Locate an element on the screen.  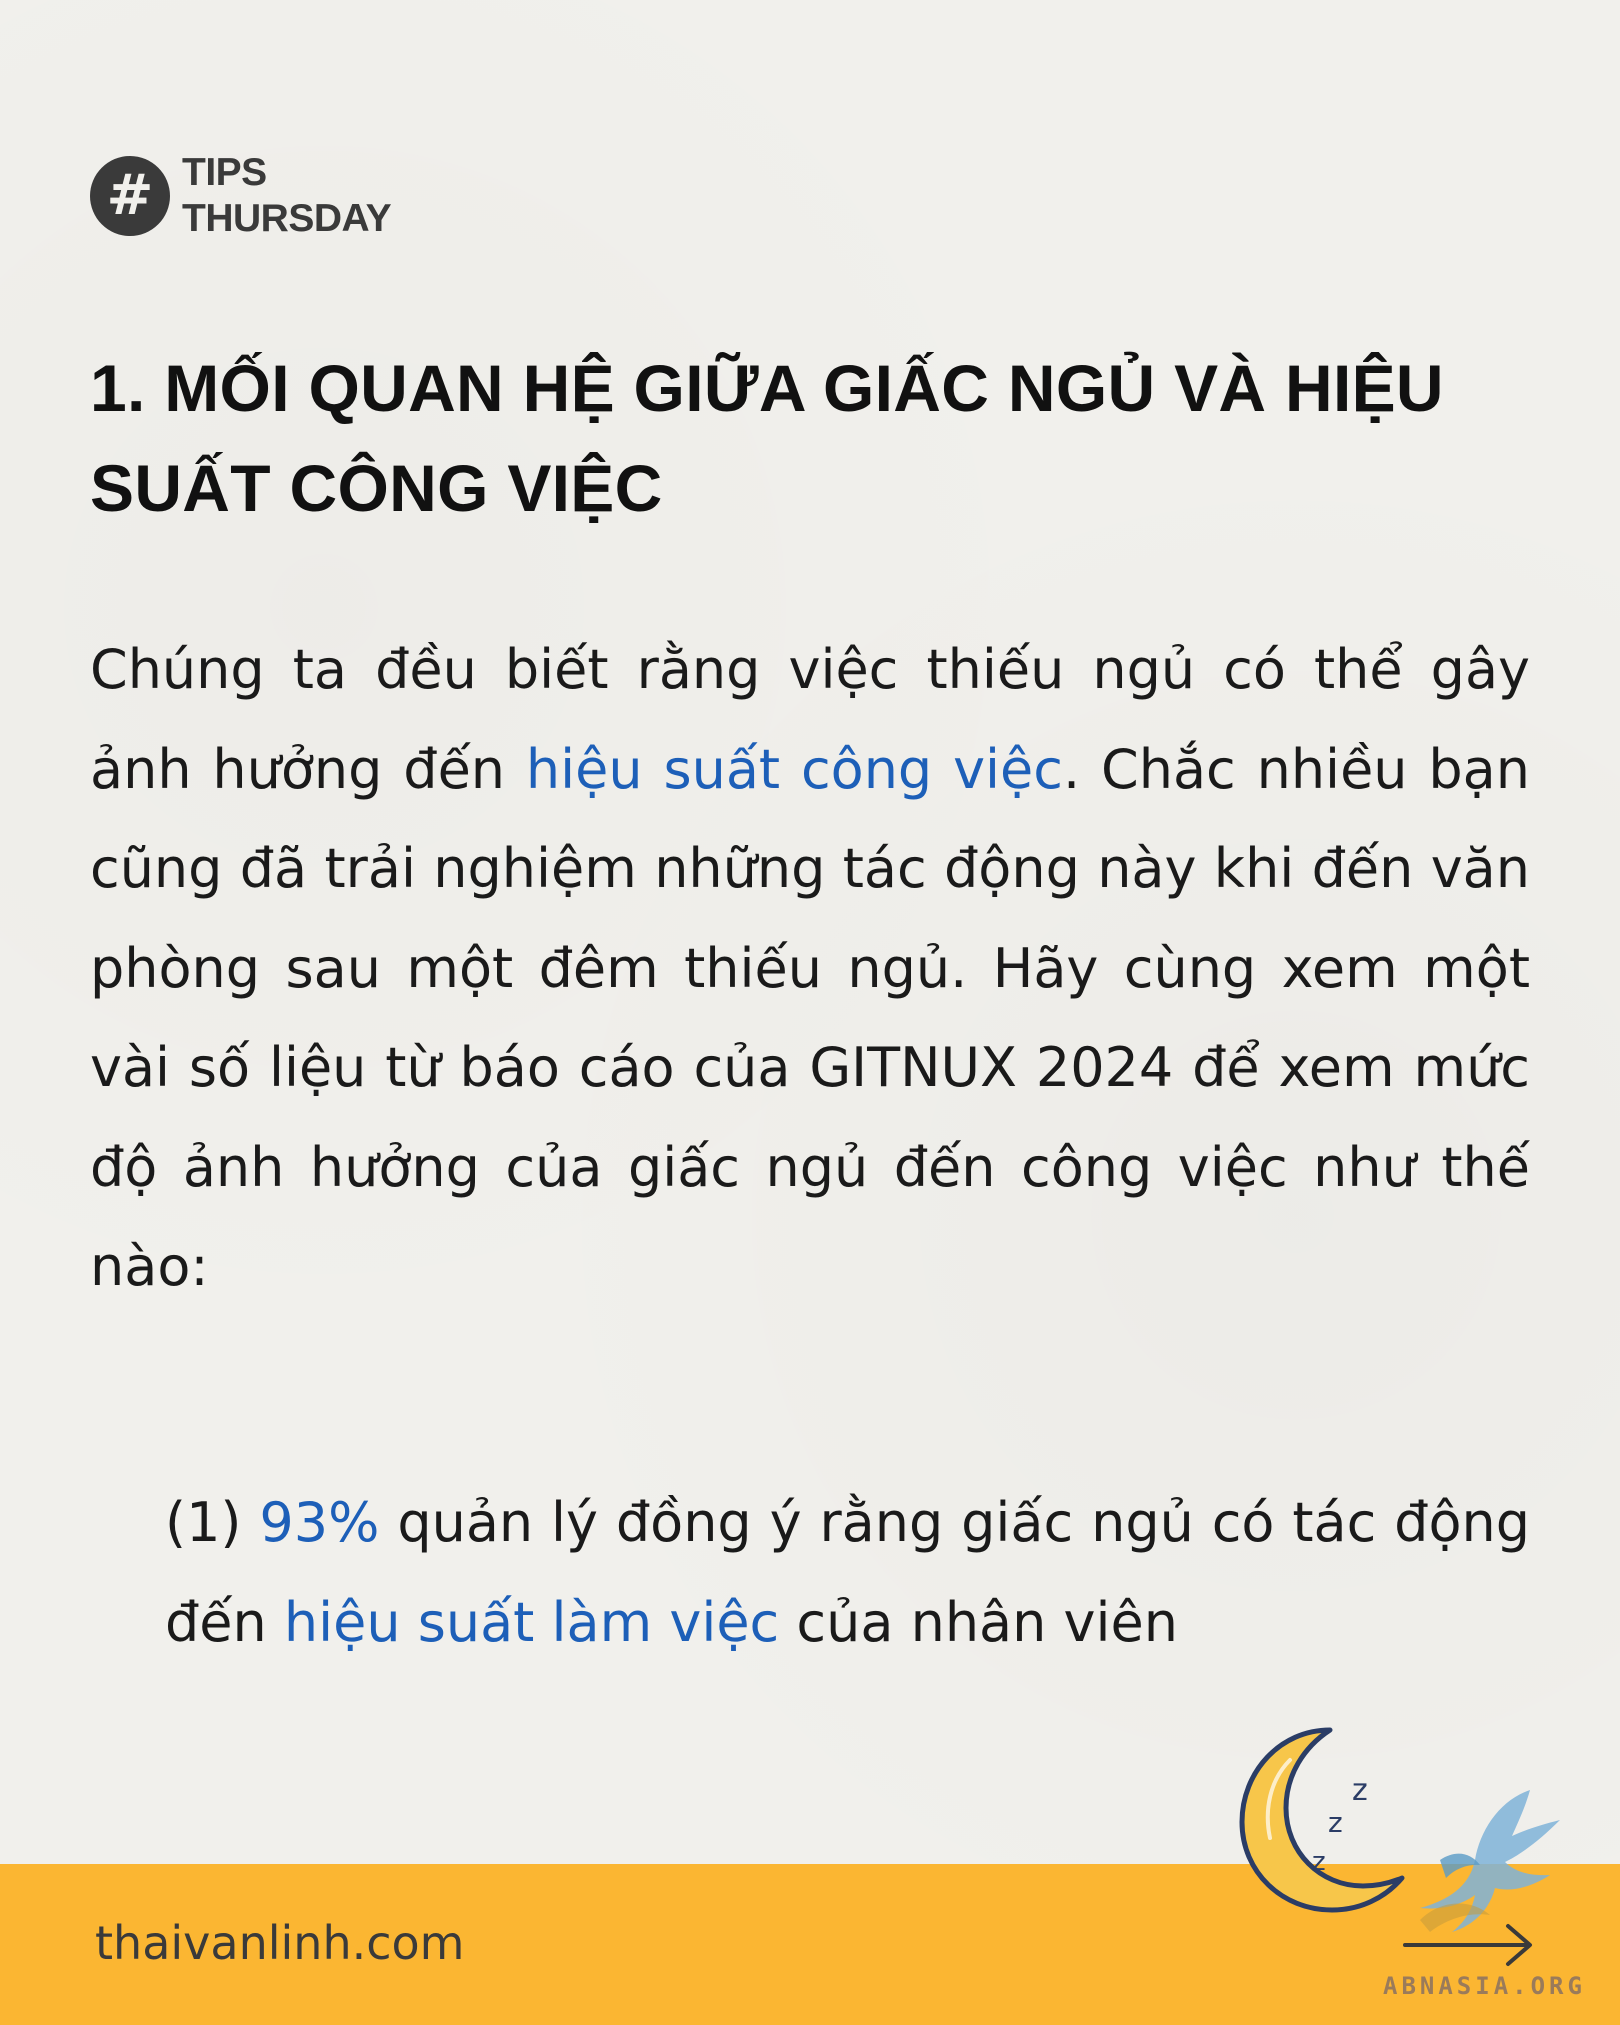
sleeping-moon-icon: z z z is located at coordinates (1322, 1820).